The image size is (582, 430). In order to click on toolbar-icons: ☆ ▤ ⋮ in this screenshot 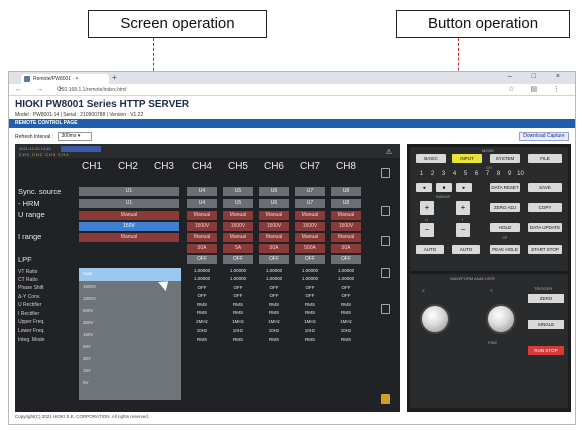, I will do `click(537, 89)`.